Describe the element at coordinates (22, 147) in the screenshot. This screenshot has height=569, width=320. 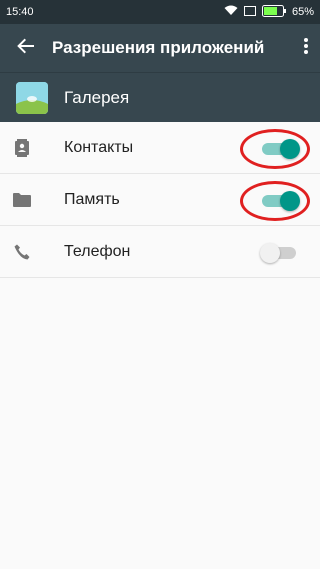
I see `contacts-icon` at that location.